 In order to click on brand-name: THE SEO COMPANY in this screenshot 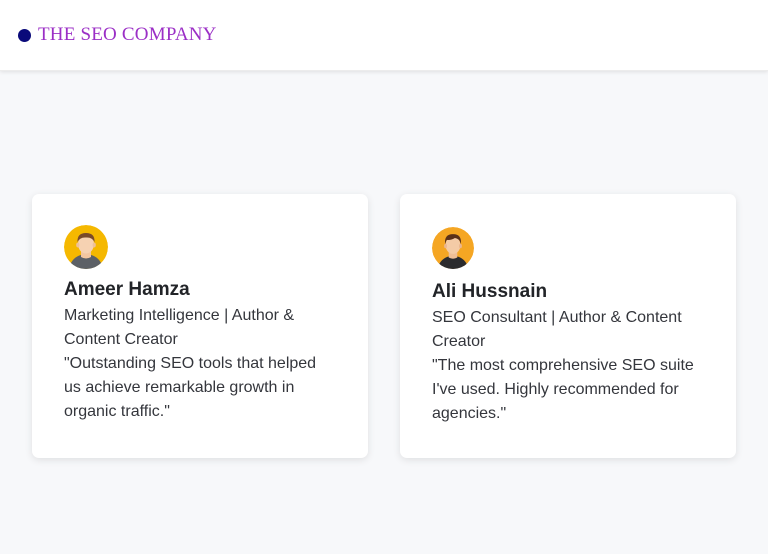, I will do `click(127, 34)`.